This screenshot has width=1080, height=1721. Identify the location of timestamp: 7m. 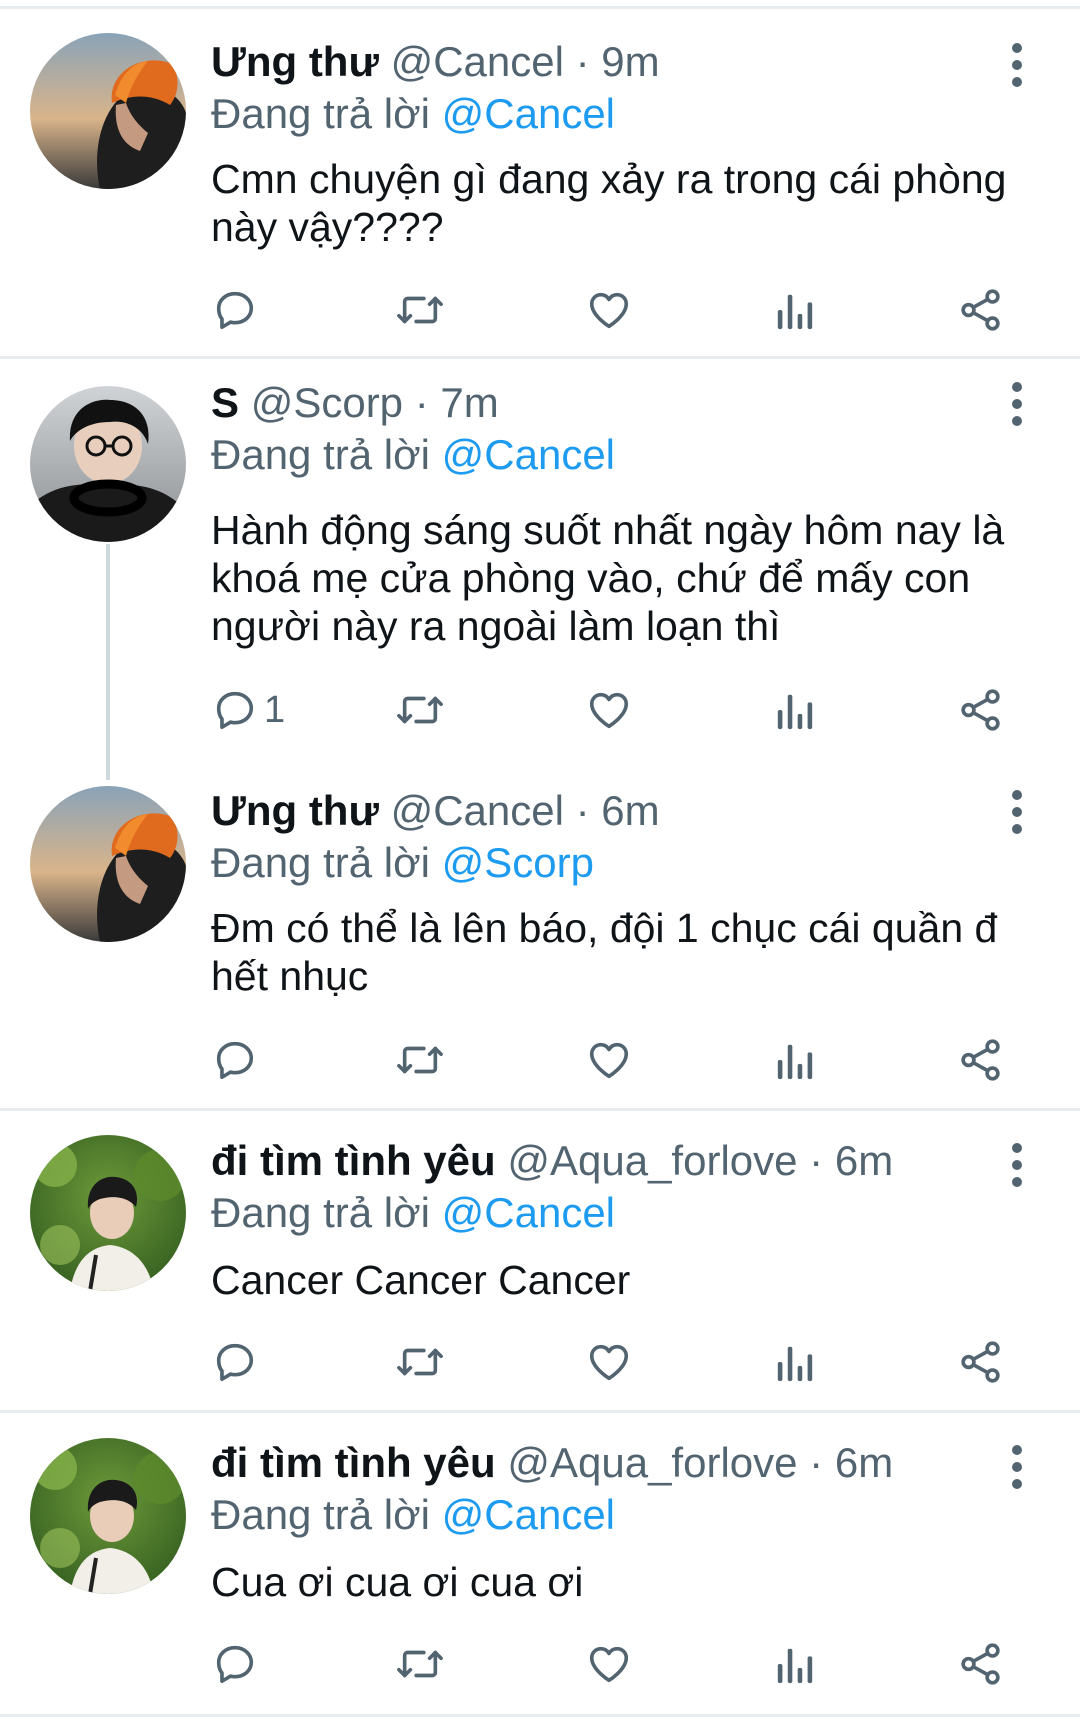
(469, 402).